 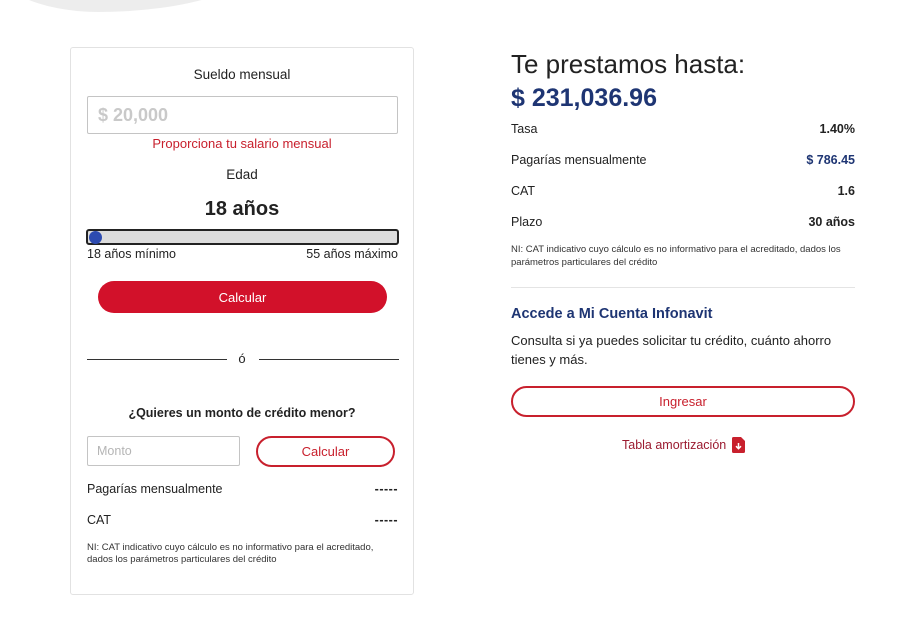 What do you see at coordinates (628, 64) in the screenshot?
I see `result-title: Te prestamos hasta:` at bounding box center [628, 64].